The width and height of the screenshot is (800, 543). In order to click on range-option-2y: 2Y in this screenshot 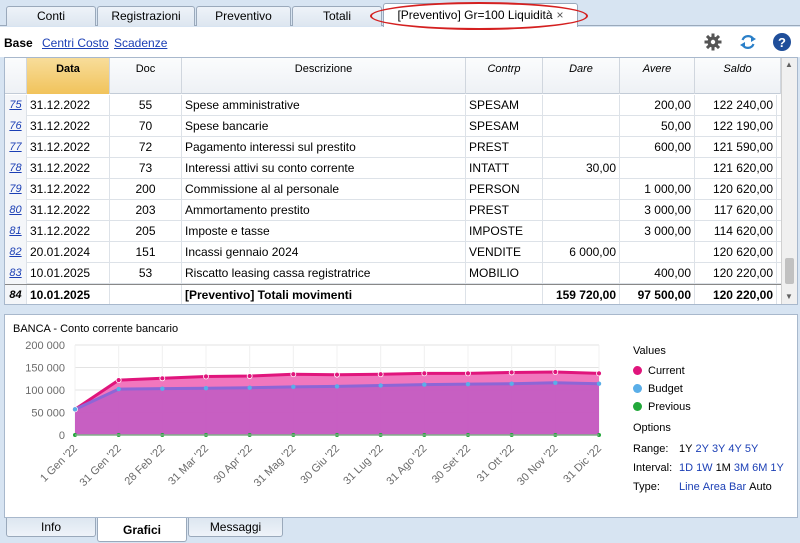, I will do `click(701, 449)`.